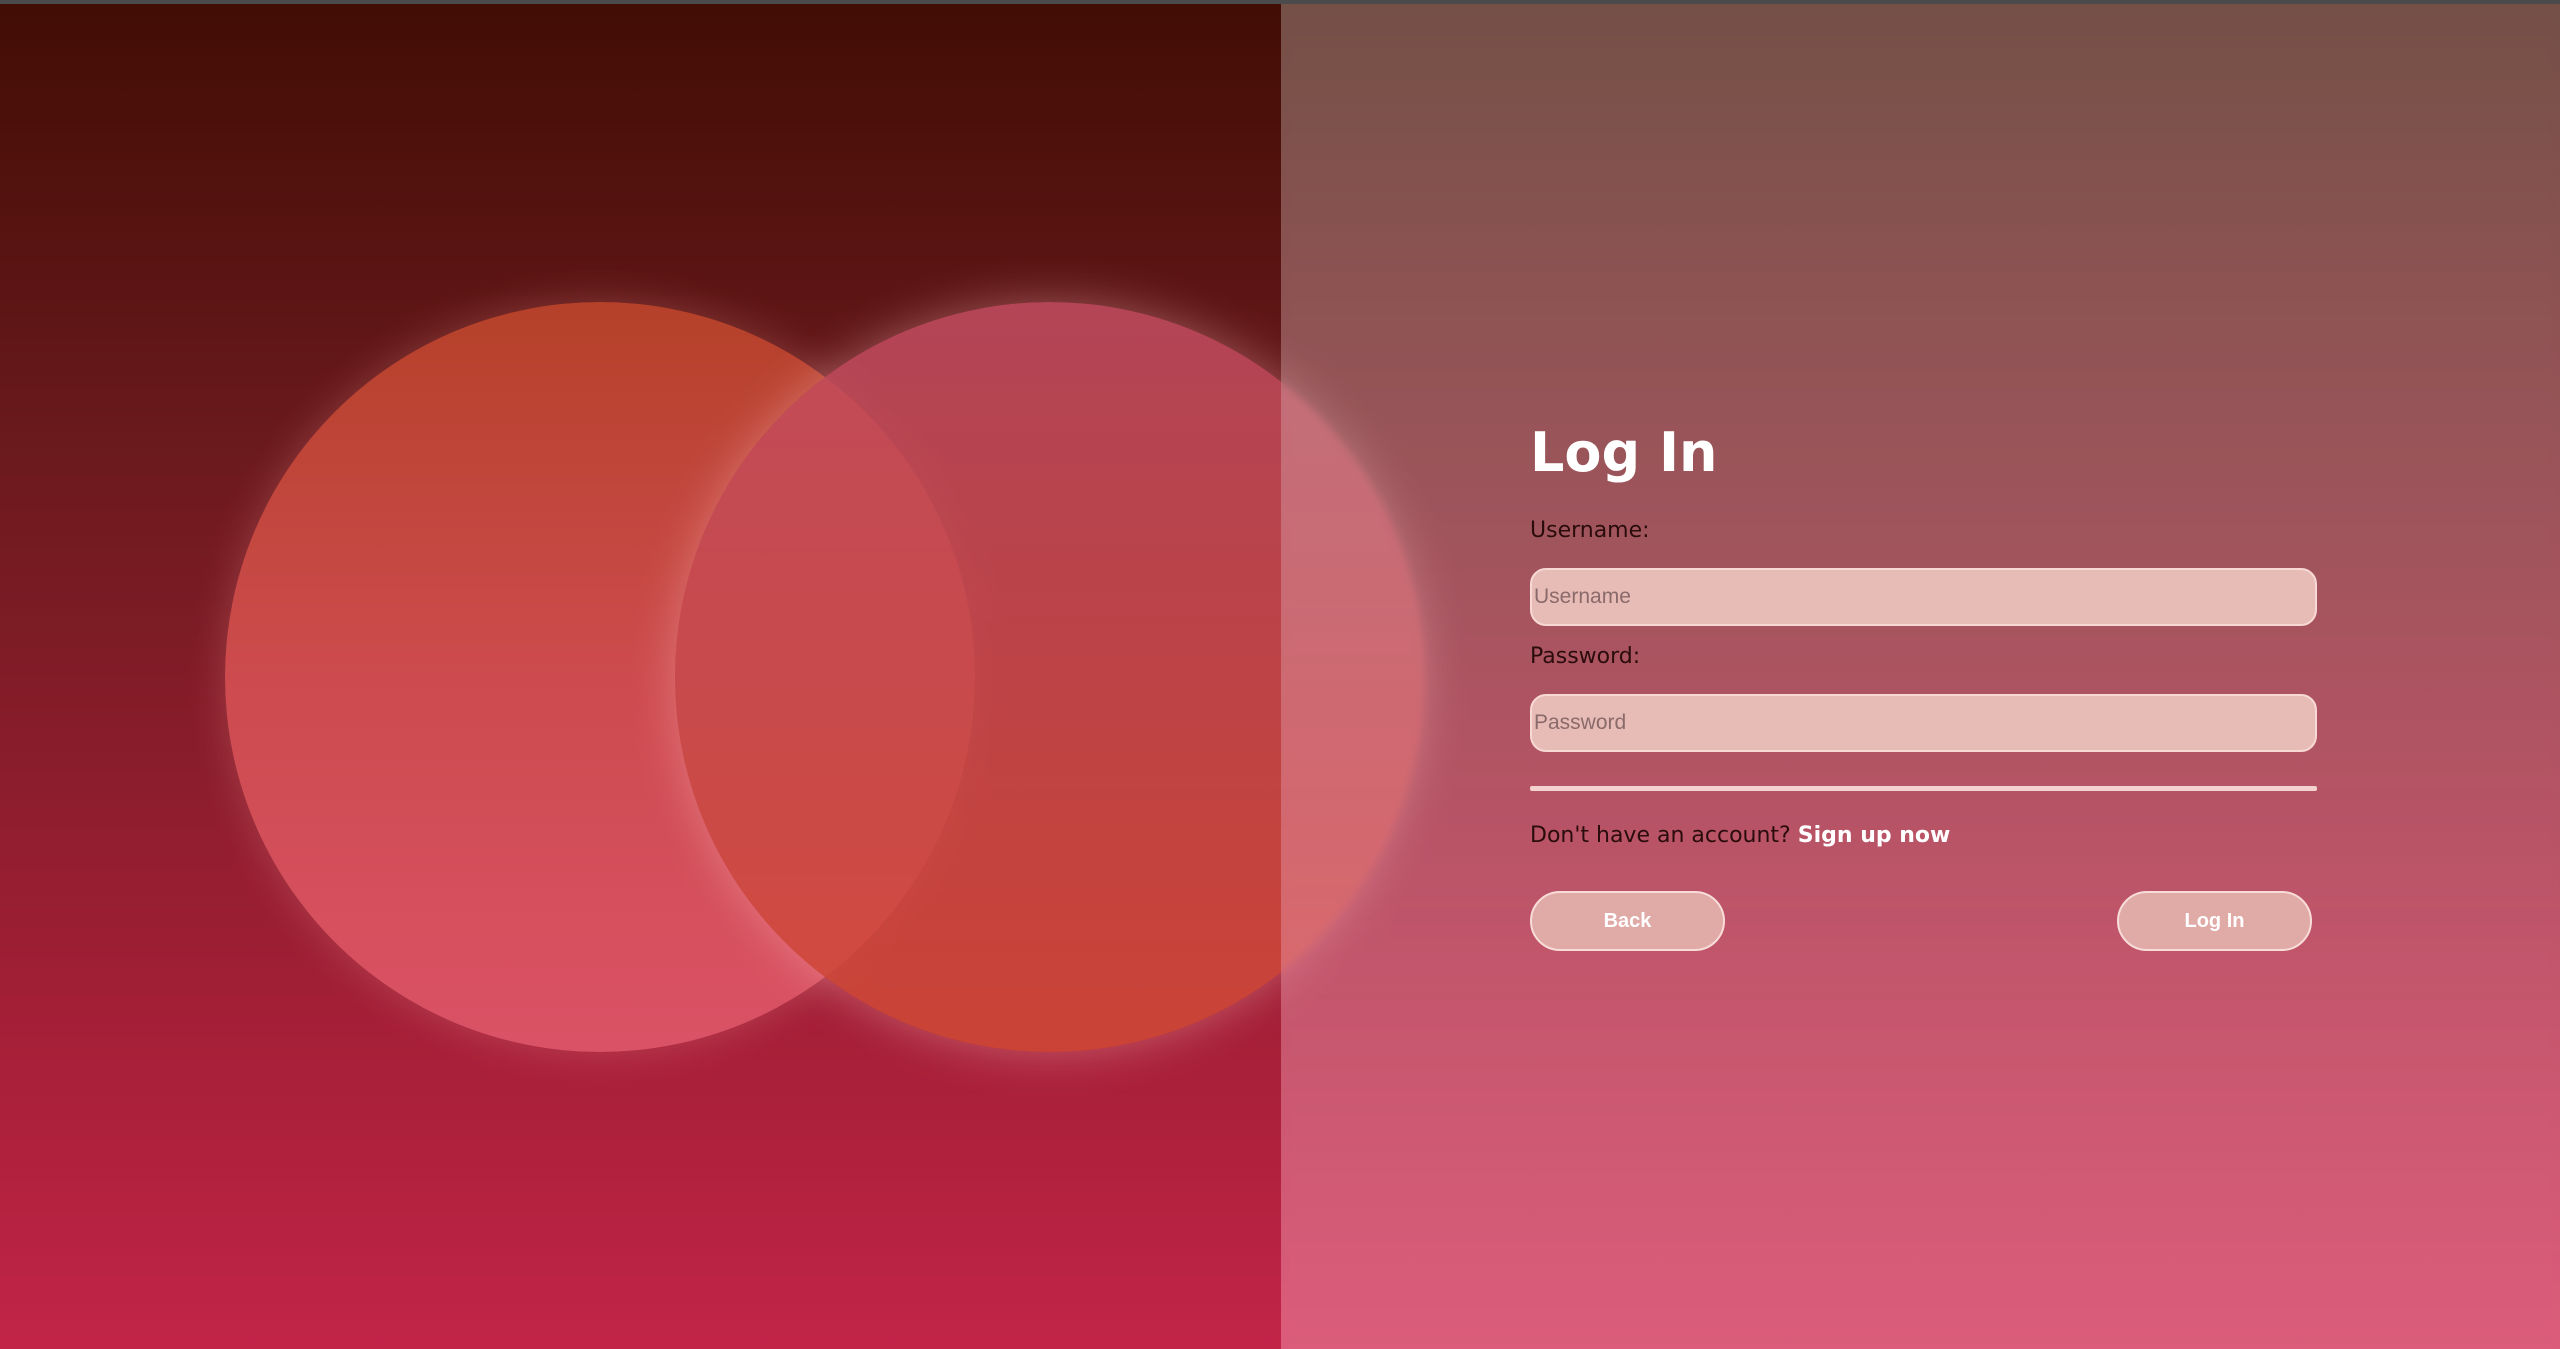  I want to click on signup-link: Sign up now, so click(1874, 835).